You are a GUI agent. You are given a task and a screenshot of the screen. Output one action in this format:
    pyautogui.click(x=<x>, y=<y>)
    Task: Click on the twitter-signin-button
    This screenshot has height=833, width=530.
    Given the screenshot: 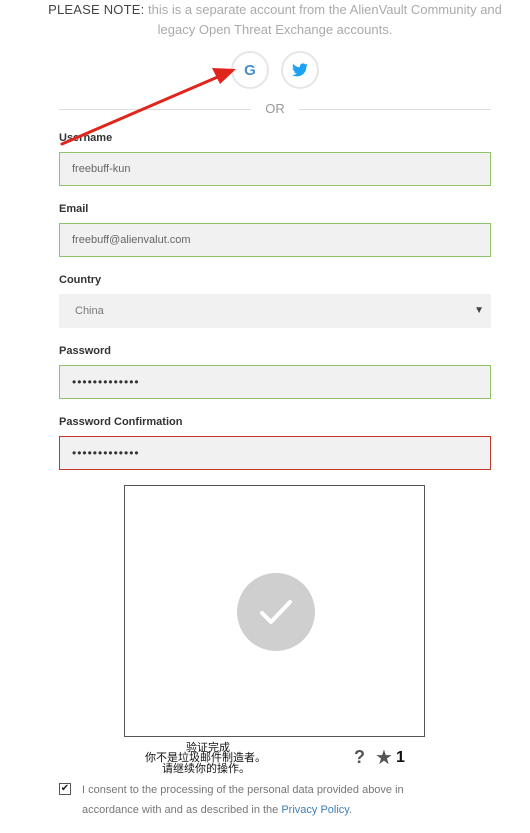 What is the action you would take?
    pyautogui.click(x=300, y=70)
    